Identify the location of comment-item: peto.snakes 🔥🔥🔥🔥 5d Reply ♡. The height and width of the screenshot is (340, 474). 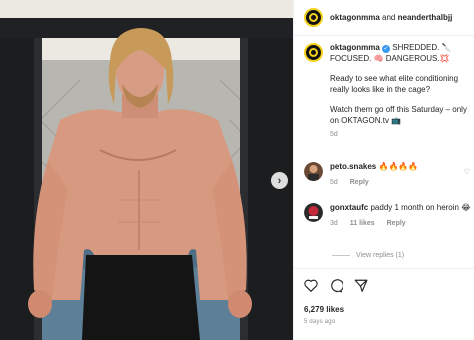
(389, 175).